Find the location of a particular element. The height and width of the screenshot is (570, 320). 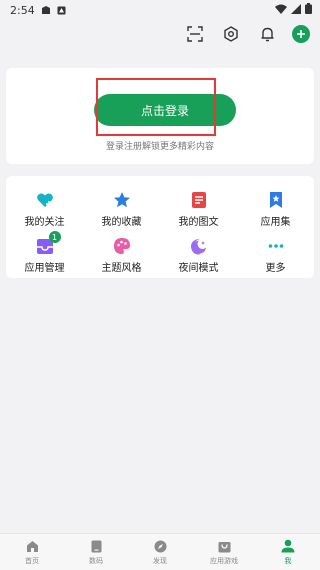

battery-icon is located at coordinates (308, 10).